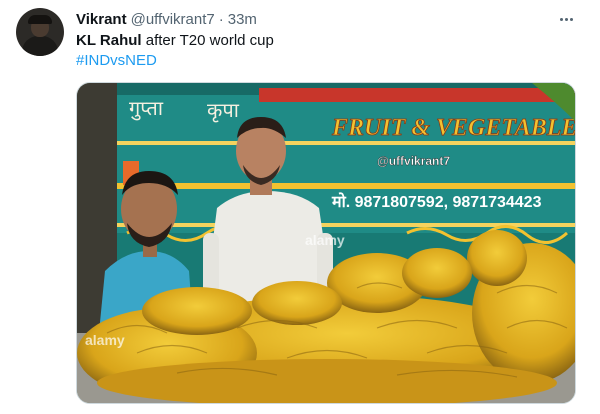 Image resolution: width=600 pixels, height=414 pixels. Describe the element at coordinates (146, 108) in the screenshot. I see `hindi-text-left: गुप्ता` at that location.